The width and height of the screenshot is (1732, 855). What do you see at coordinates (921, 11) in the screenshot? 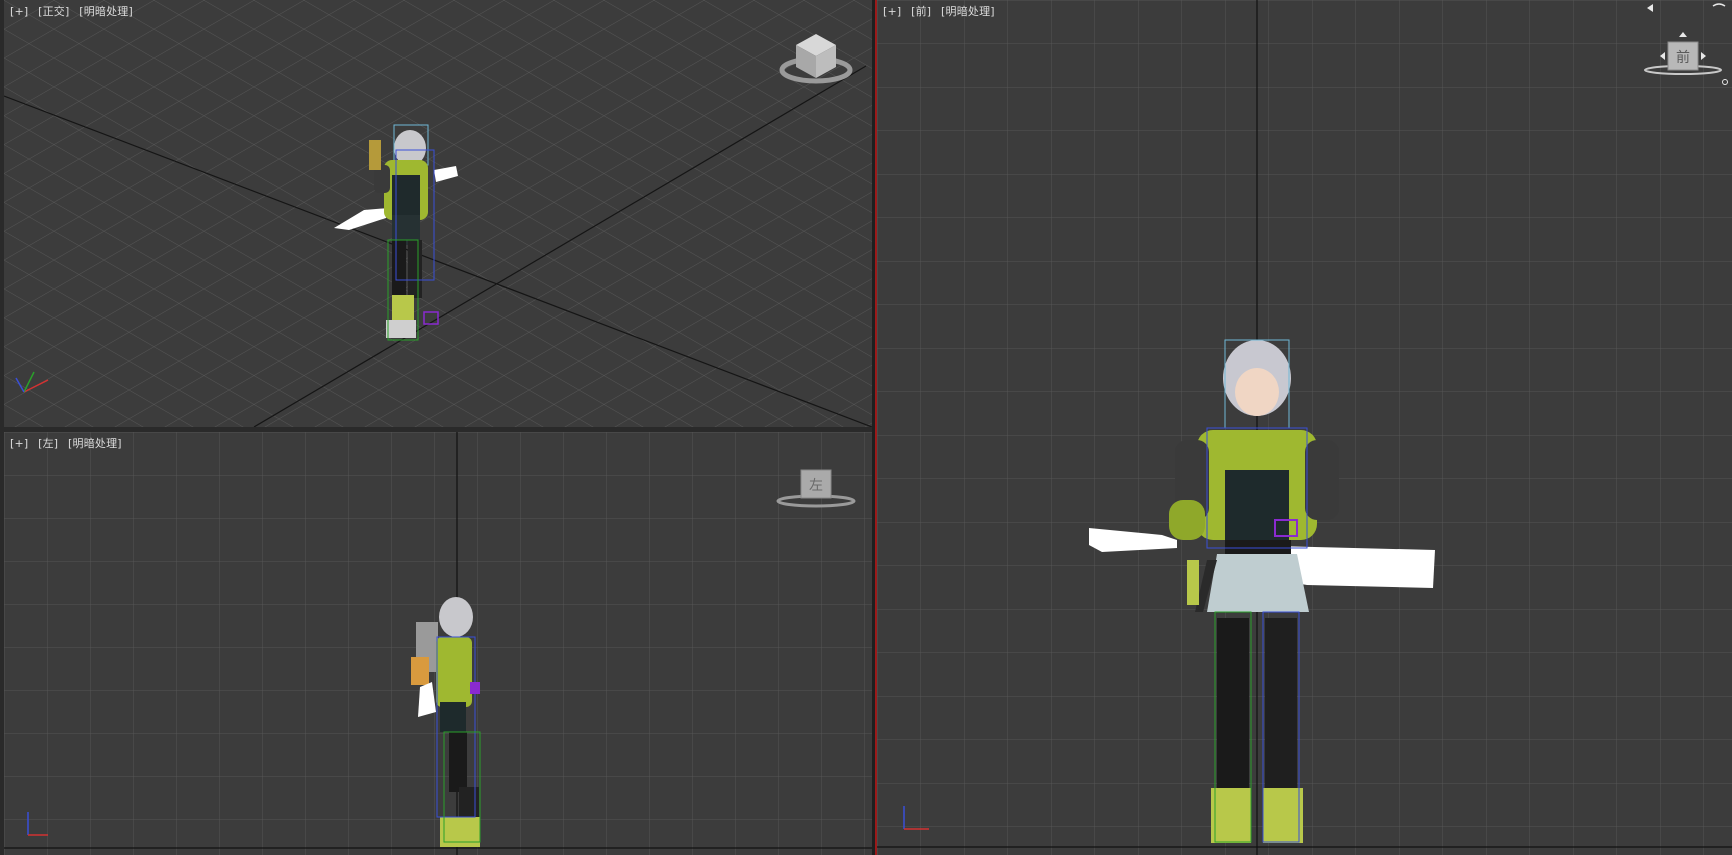
I see `view-type-menu: [前]` at bounding box center [921, 11].